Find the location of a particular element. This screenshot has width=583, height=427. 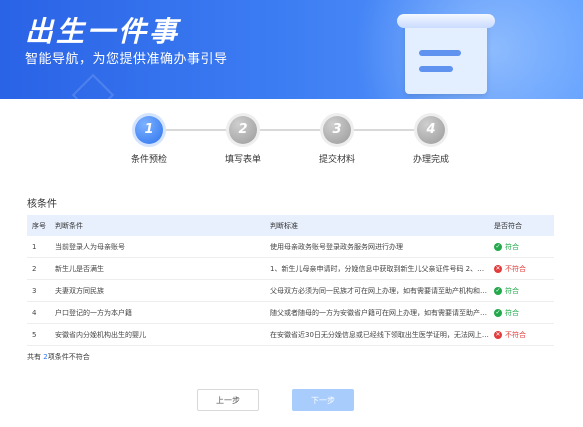

banner-title: 出生一件事 is located at coordinates (103, 31).